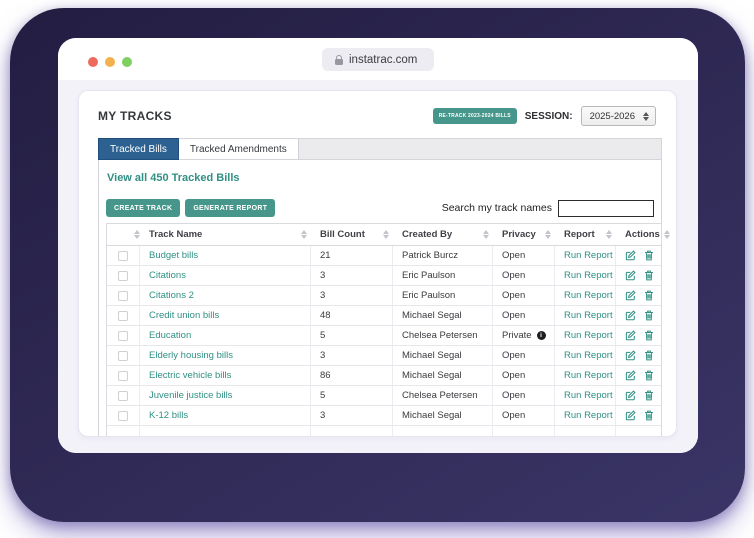 The height and width of the screenshot is (538, 754). Describe the element at coordinates (93, 62) in the screenshot. I see `close-window-icon` at that location.